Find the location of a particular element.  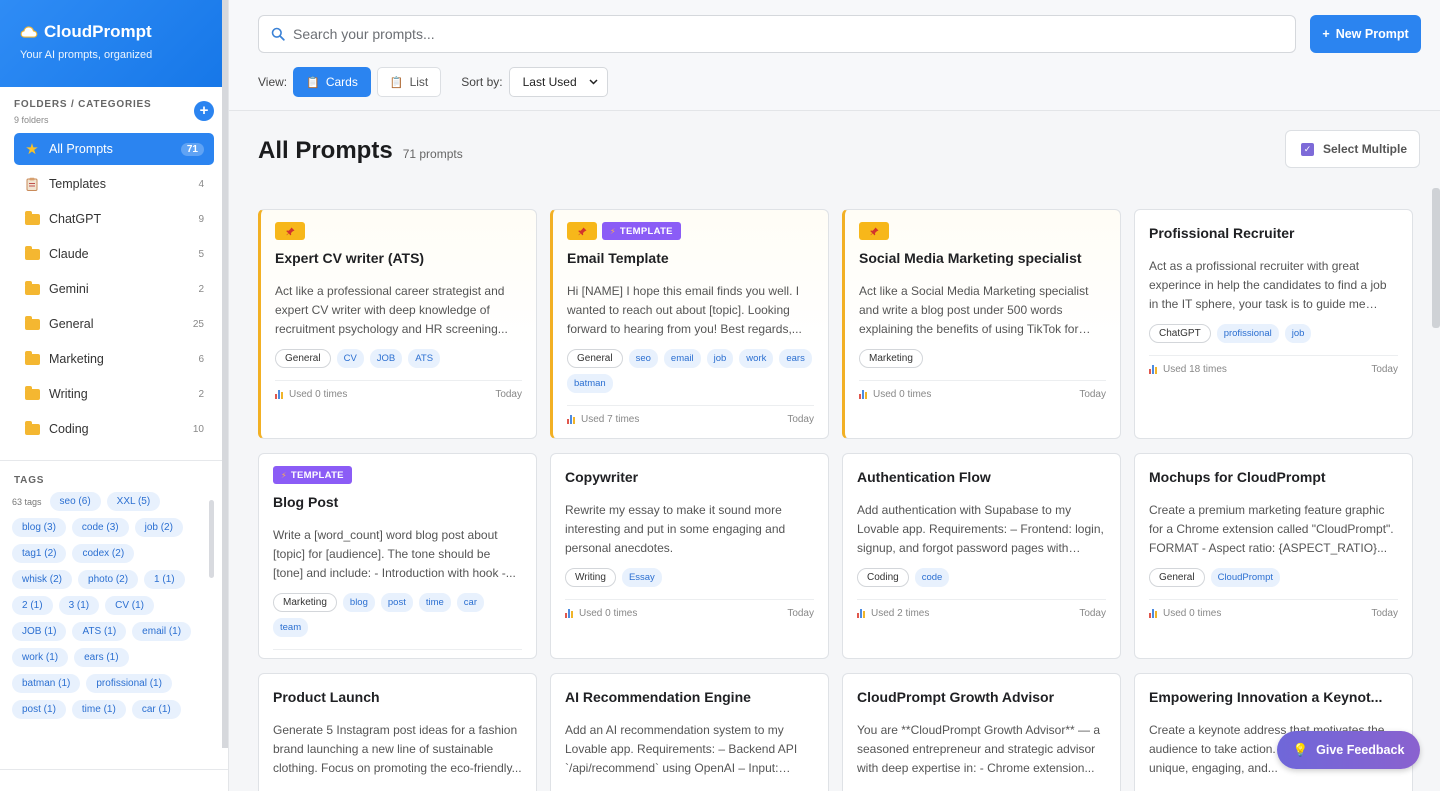

search-icon is located at coordinates (278, 34).